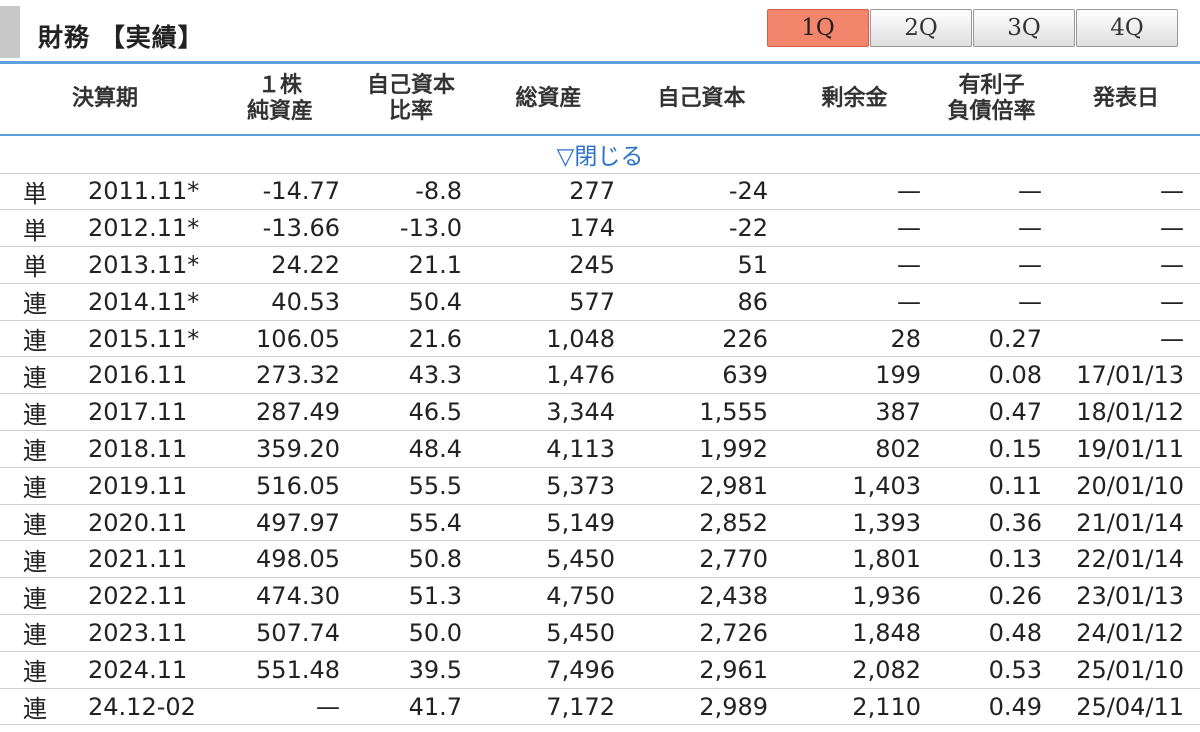 The height and width of the screenshot is (732, 1200). I want to click on cell-equity-ratio: 48.4, so click(411, 449).